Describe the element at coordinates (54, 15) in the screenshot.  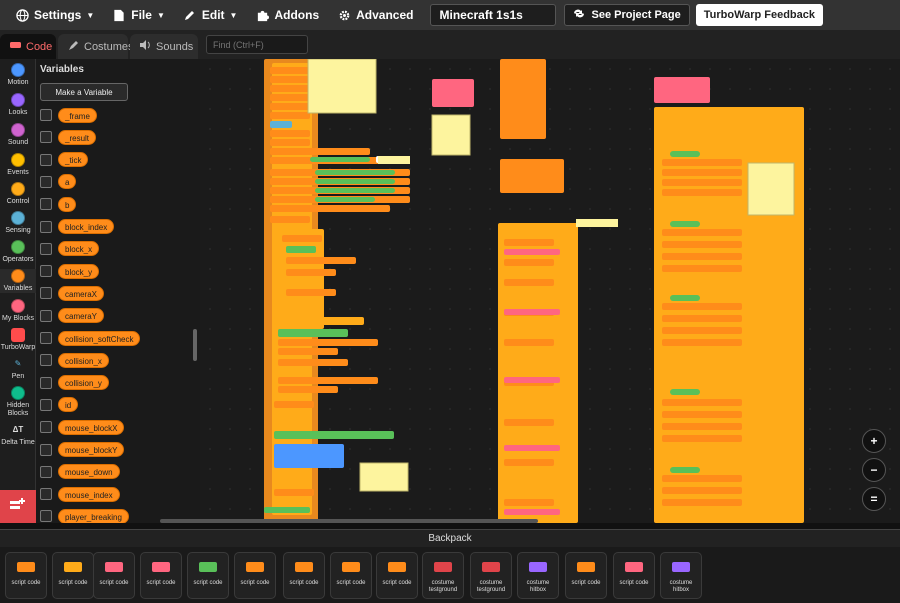
I see `settings-menu: Settings ▼` at that location.